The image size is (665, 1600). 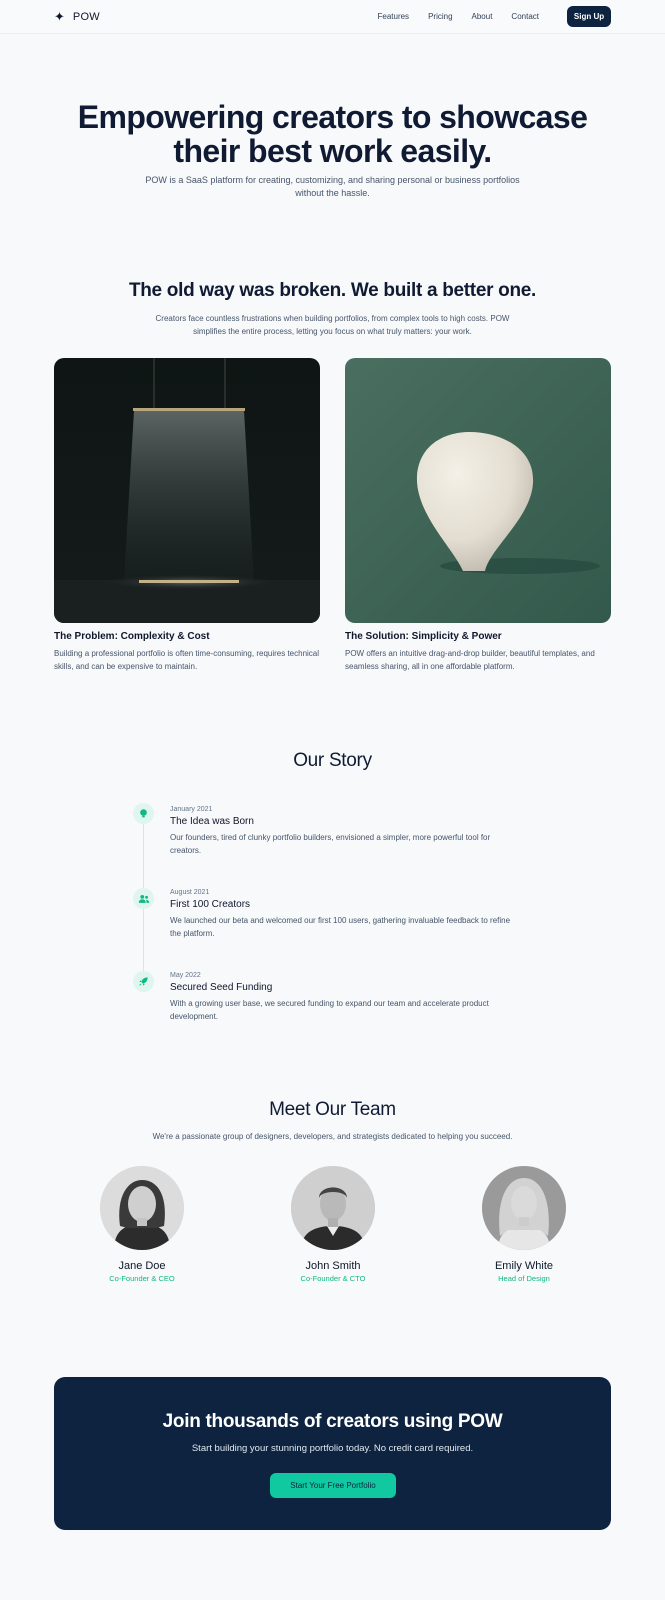 What do you see at coordinates (132, 636) in the screenshot?
I see `problem-card-title: The Problem: Complexity & Cost` at bounding box center [132, 636].